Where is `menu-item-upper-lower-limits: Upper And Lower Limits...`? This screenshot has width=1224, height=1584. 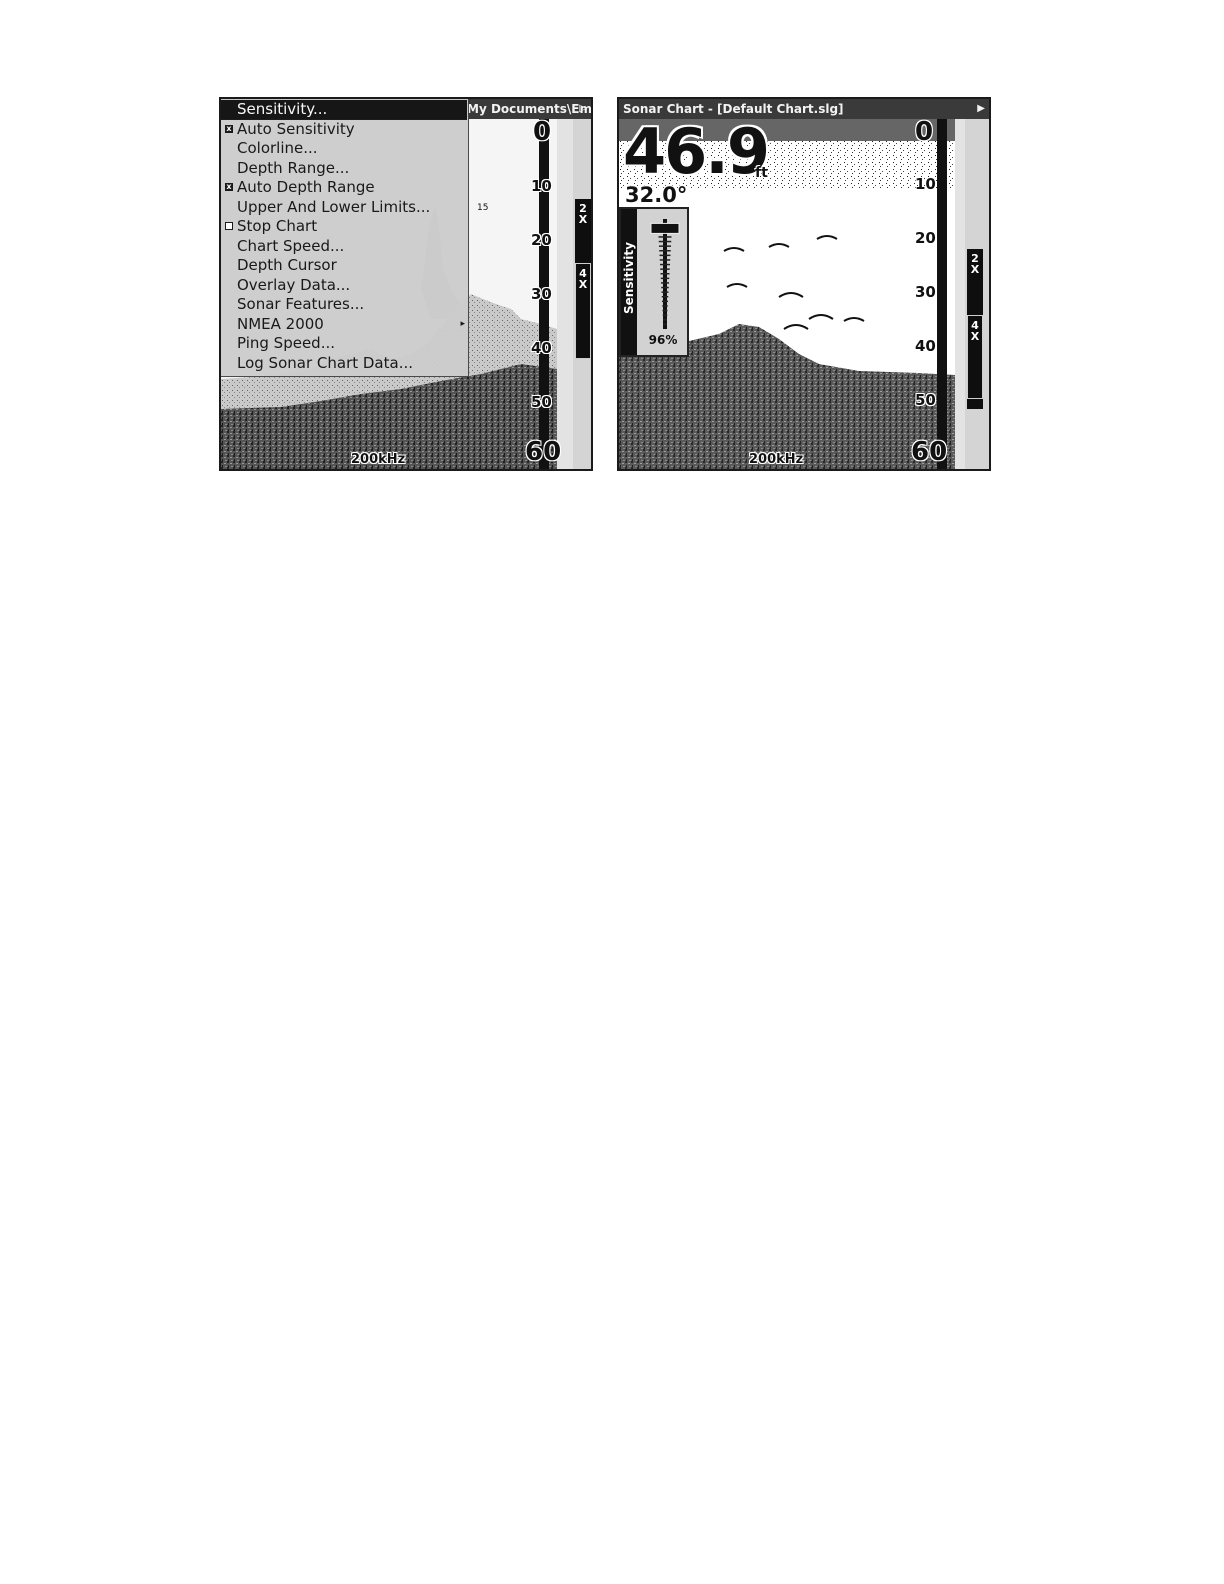 menu-item-upper-lower-limits: Upper And Lower Limits... is located at coordinates (344, 208).